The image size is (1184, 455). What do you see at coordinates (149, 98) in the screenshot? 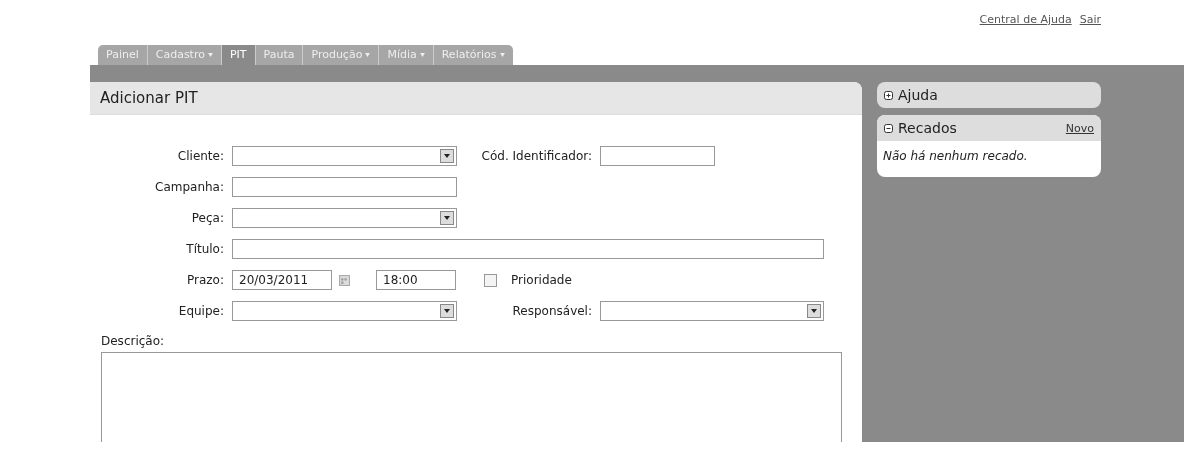
I see `panel-title: Adicionar PIT` at bounding box center [149, 98].